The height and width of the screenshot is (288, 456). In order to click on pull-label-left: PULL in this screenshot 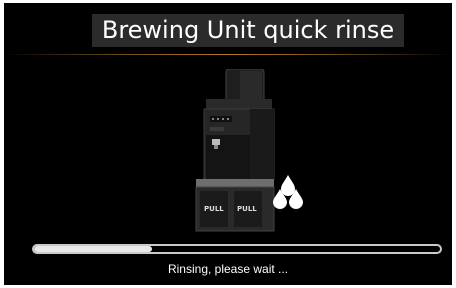, I will do `click(214, 209)`.